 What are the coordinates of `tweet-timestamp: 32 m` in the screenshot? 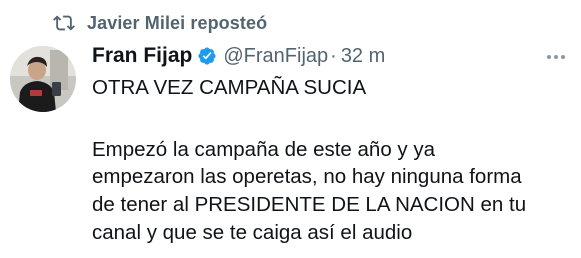 It's located at (363, 56).